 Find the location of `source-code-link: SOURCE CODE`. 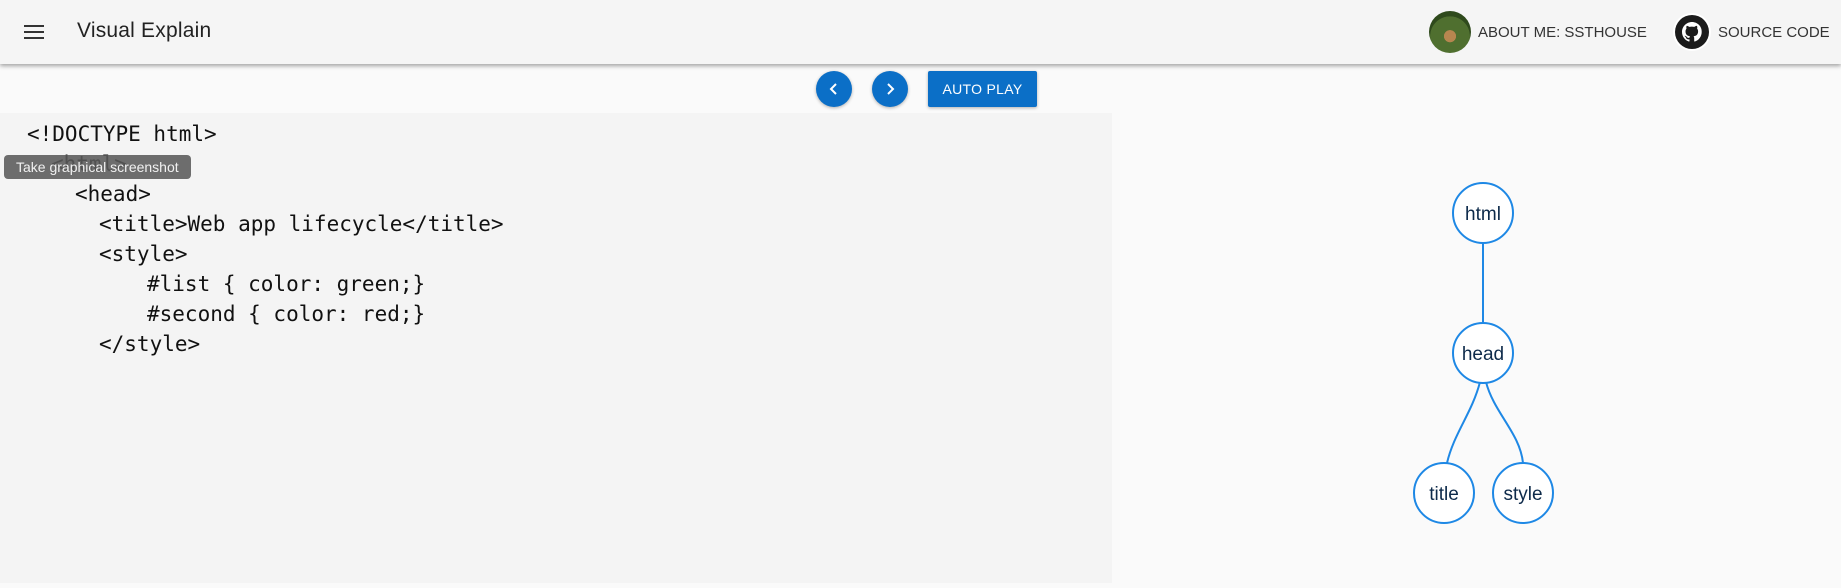

source-code-link: SOURCE CODE is located at coordinates (1751, 32).